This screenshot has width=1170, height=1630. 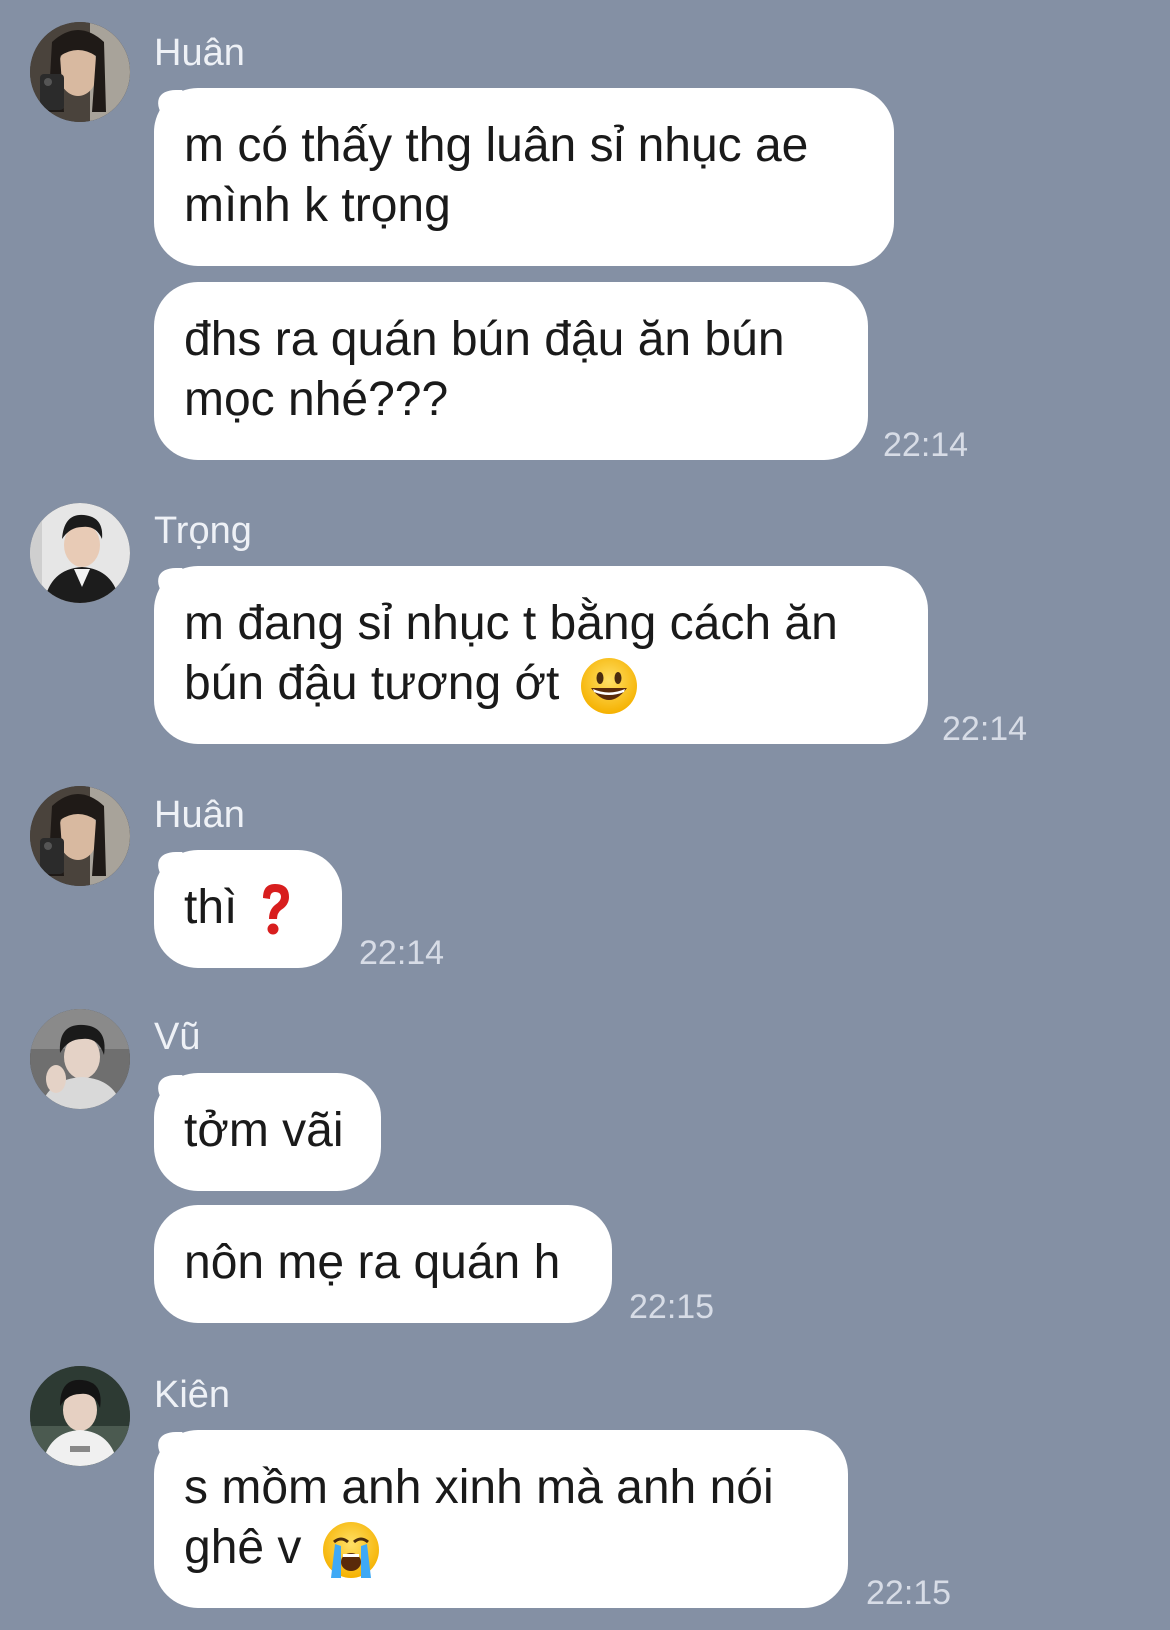 What do you see at coordinates (264, 1130) in the screenshot?
I see `message-text: tởm vãi` at bounding box center [264, 1130].